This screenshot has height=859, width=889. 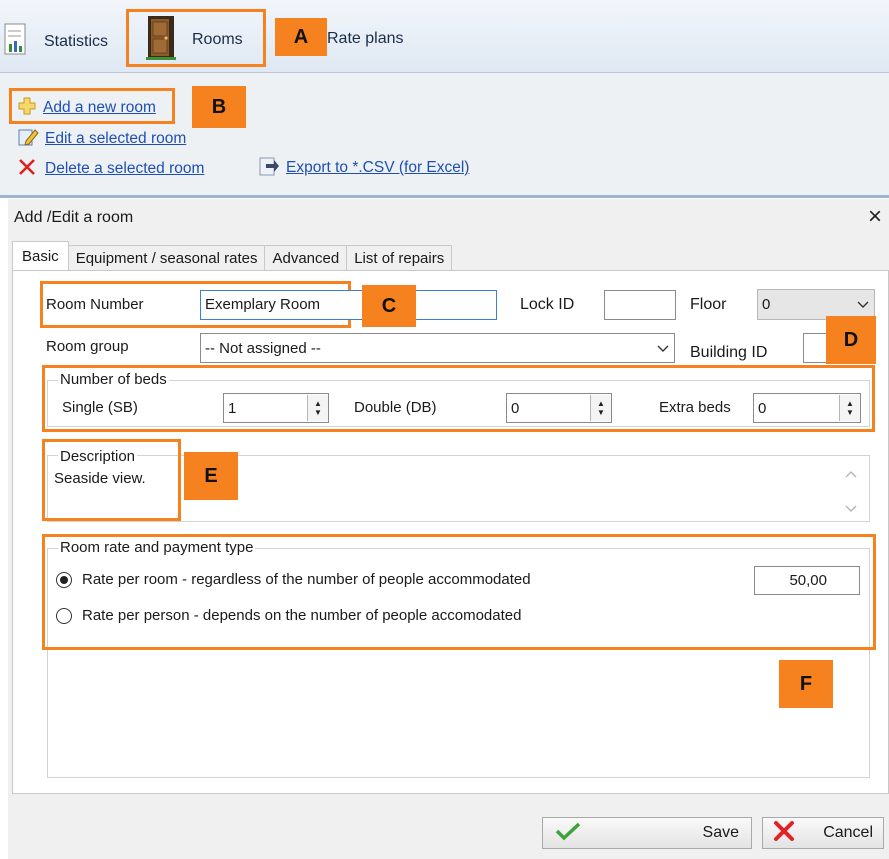 I want to click on room-number-field: Exemplary Room, so click(x=348, y=305).